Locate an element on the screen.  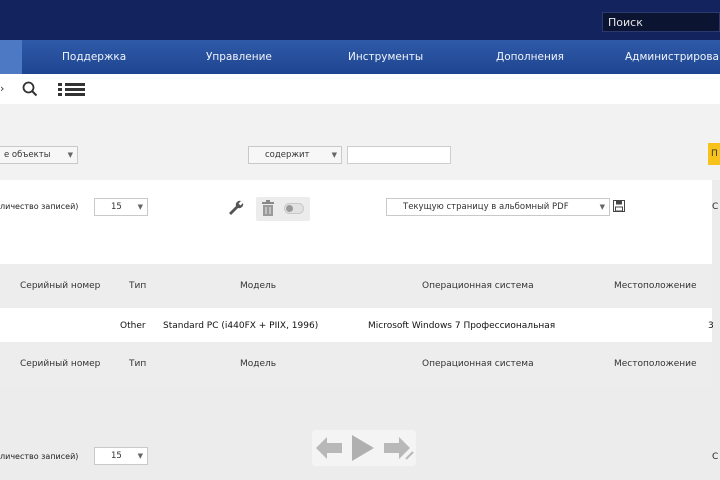
records-per-page-select-bottom: 15 ▼ is located at coordinates (121, 456).